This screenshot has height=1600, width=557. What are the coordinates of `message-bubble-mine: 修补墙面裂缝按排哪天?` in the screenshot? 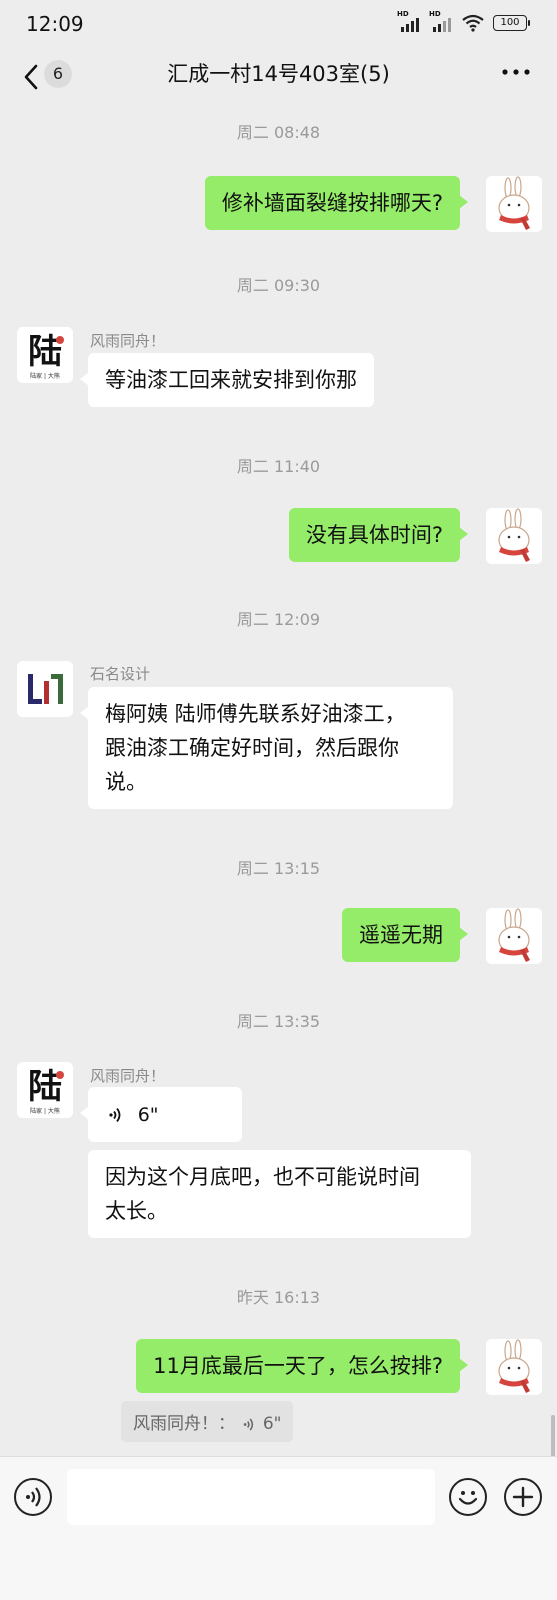 It's located at (336, 203).